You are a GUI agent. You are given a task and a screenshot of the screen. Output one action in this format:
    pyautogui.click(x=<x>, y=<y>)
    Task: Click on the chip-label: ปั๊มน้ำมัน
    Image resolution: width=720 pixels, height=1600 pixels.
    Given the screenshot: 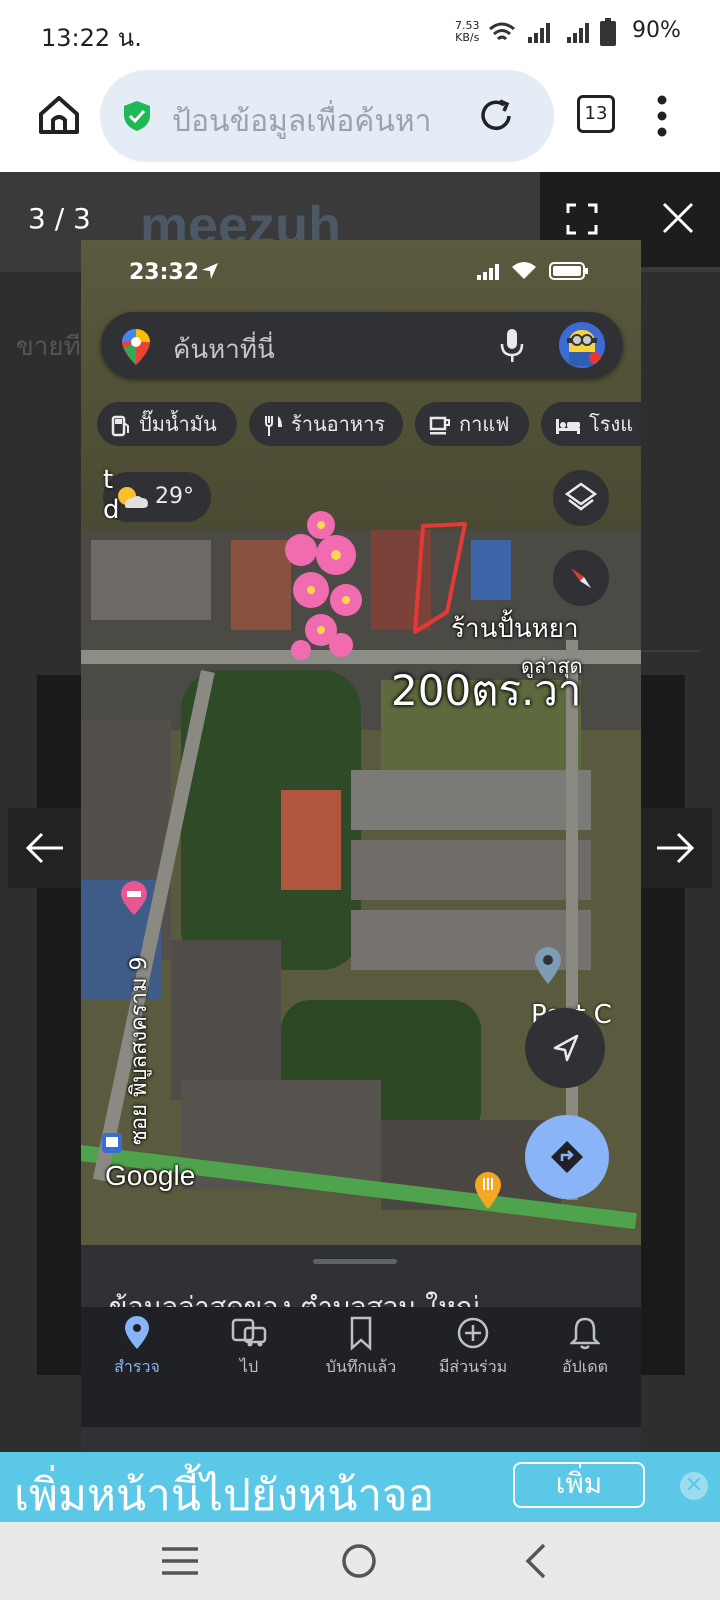 What is the action you would take?
    pyautogui.click(x=178, y=424)
    